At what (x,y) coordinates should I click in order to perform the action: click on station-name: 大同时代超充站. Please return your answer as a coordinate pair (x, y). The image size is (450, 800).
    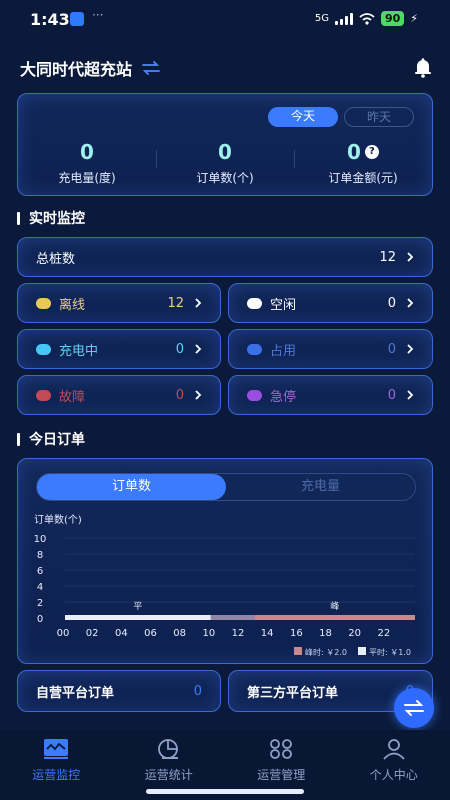
    Looking at the image, I should click on (76, 69).